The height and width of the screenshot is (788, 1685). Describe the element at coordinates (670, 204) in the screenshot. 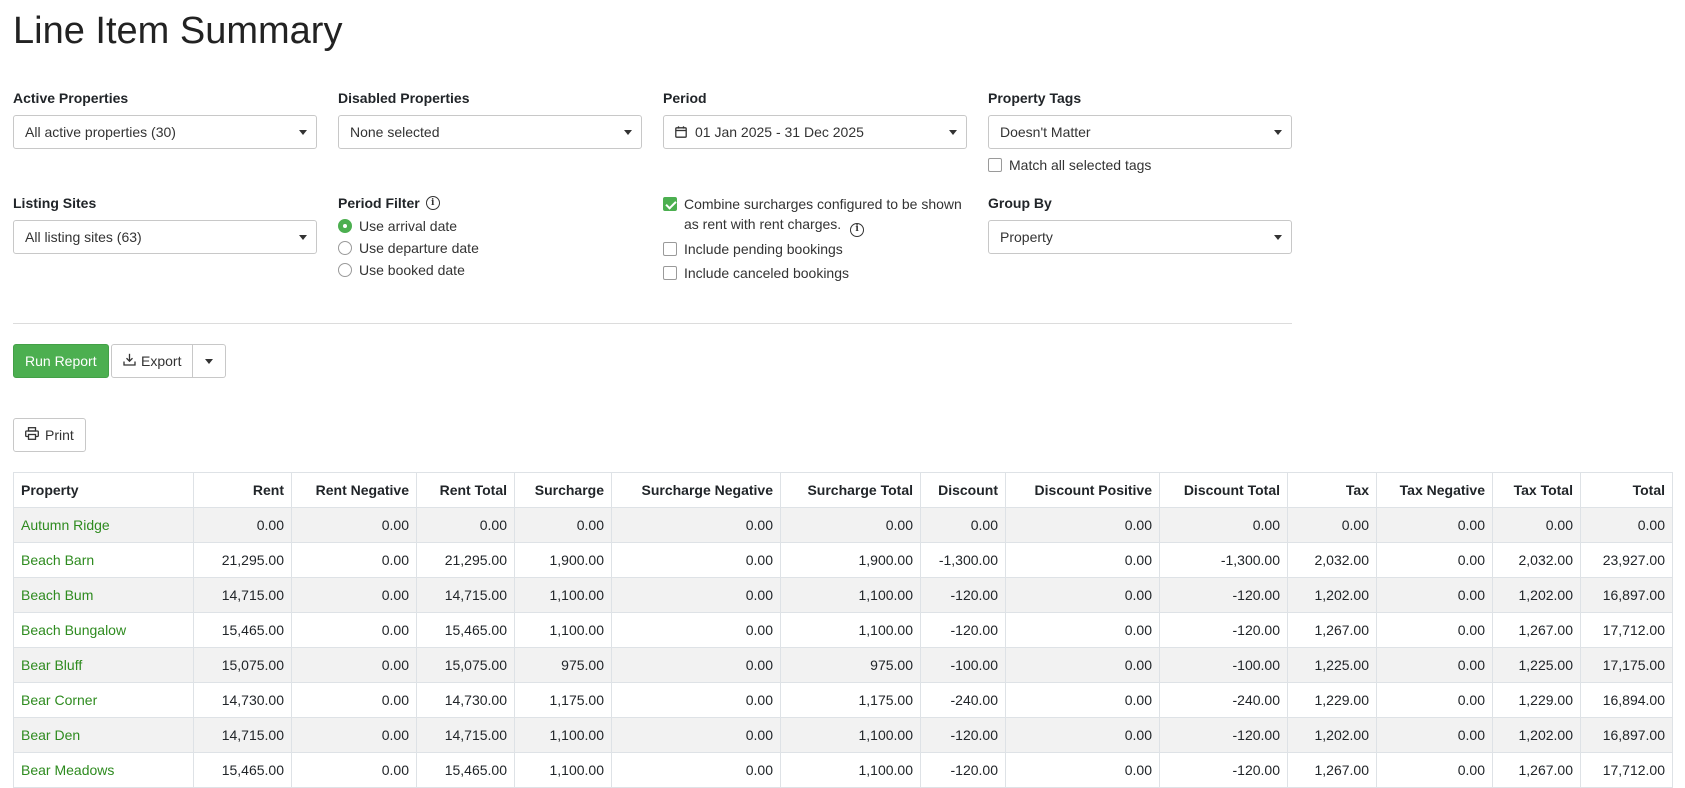

I see `combine-surcharges-checkbox` at that location.